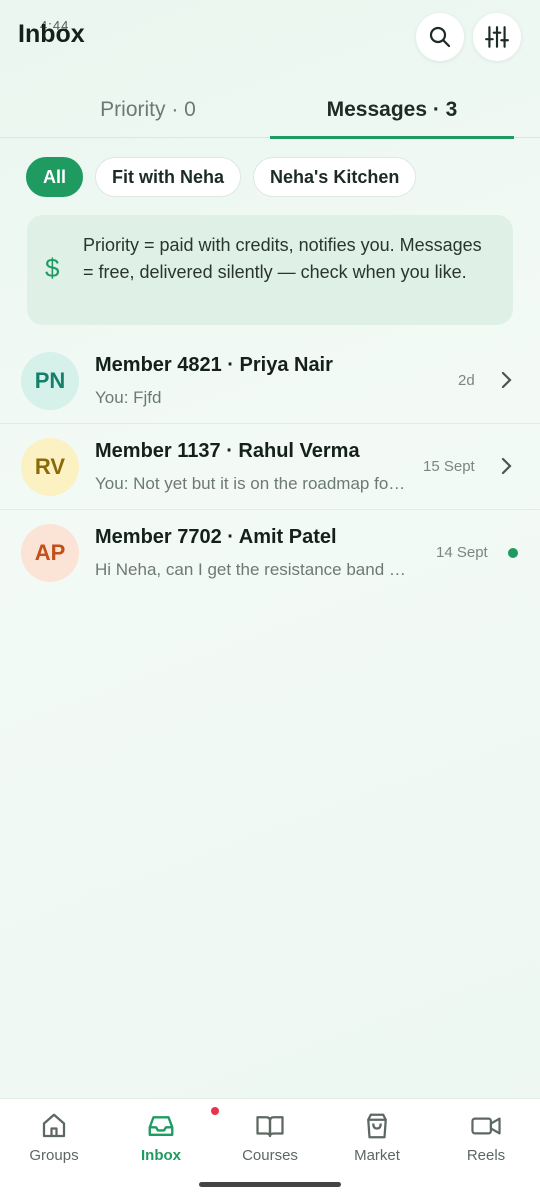  Describe the element at coordinates (377, 1126) in the screenshot. I see `shopping-bag-icon` at that location.